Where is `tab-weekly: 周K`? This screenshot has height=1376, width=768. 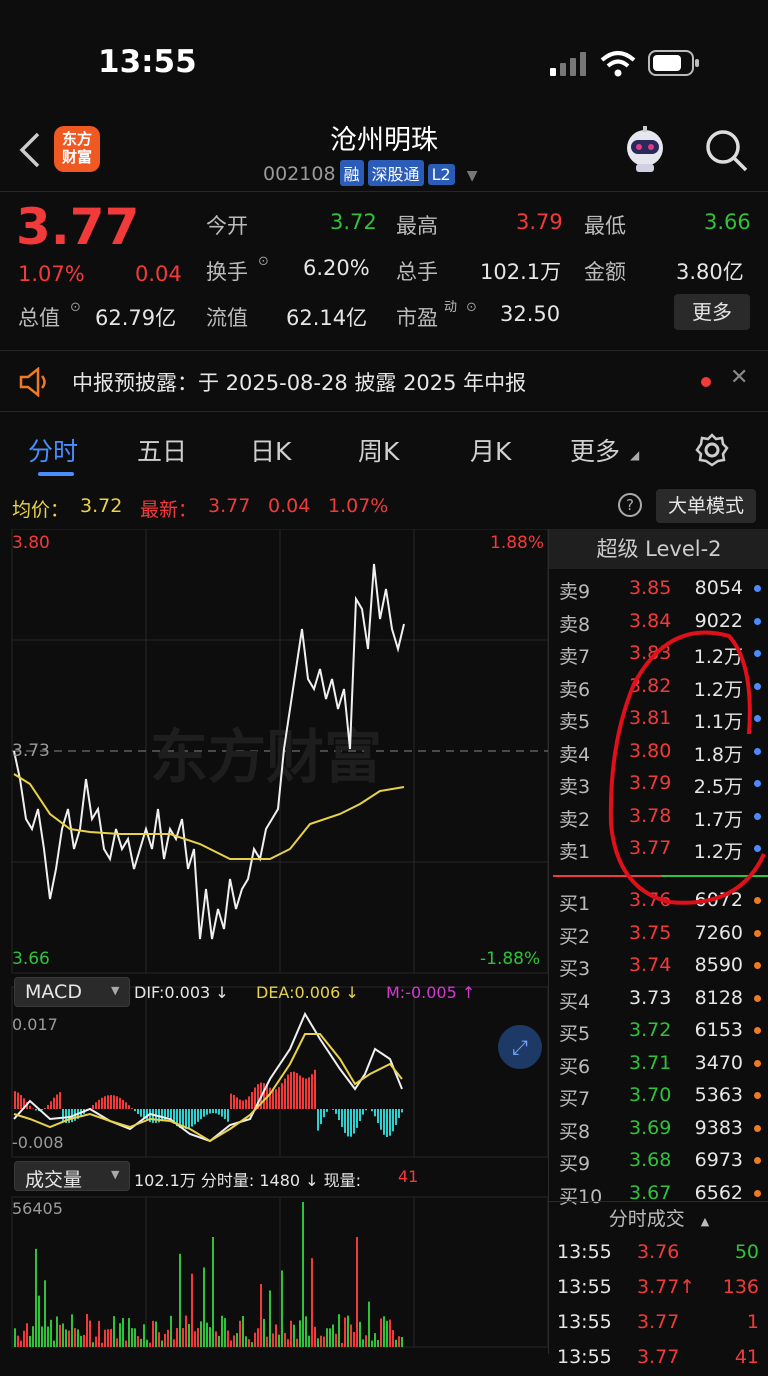
tab-weekly: 周K is located at coordinates (378, 450).